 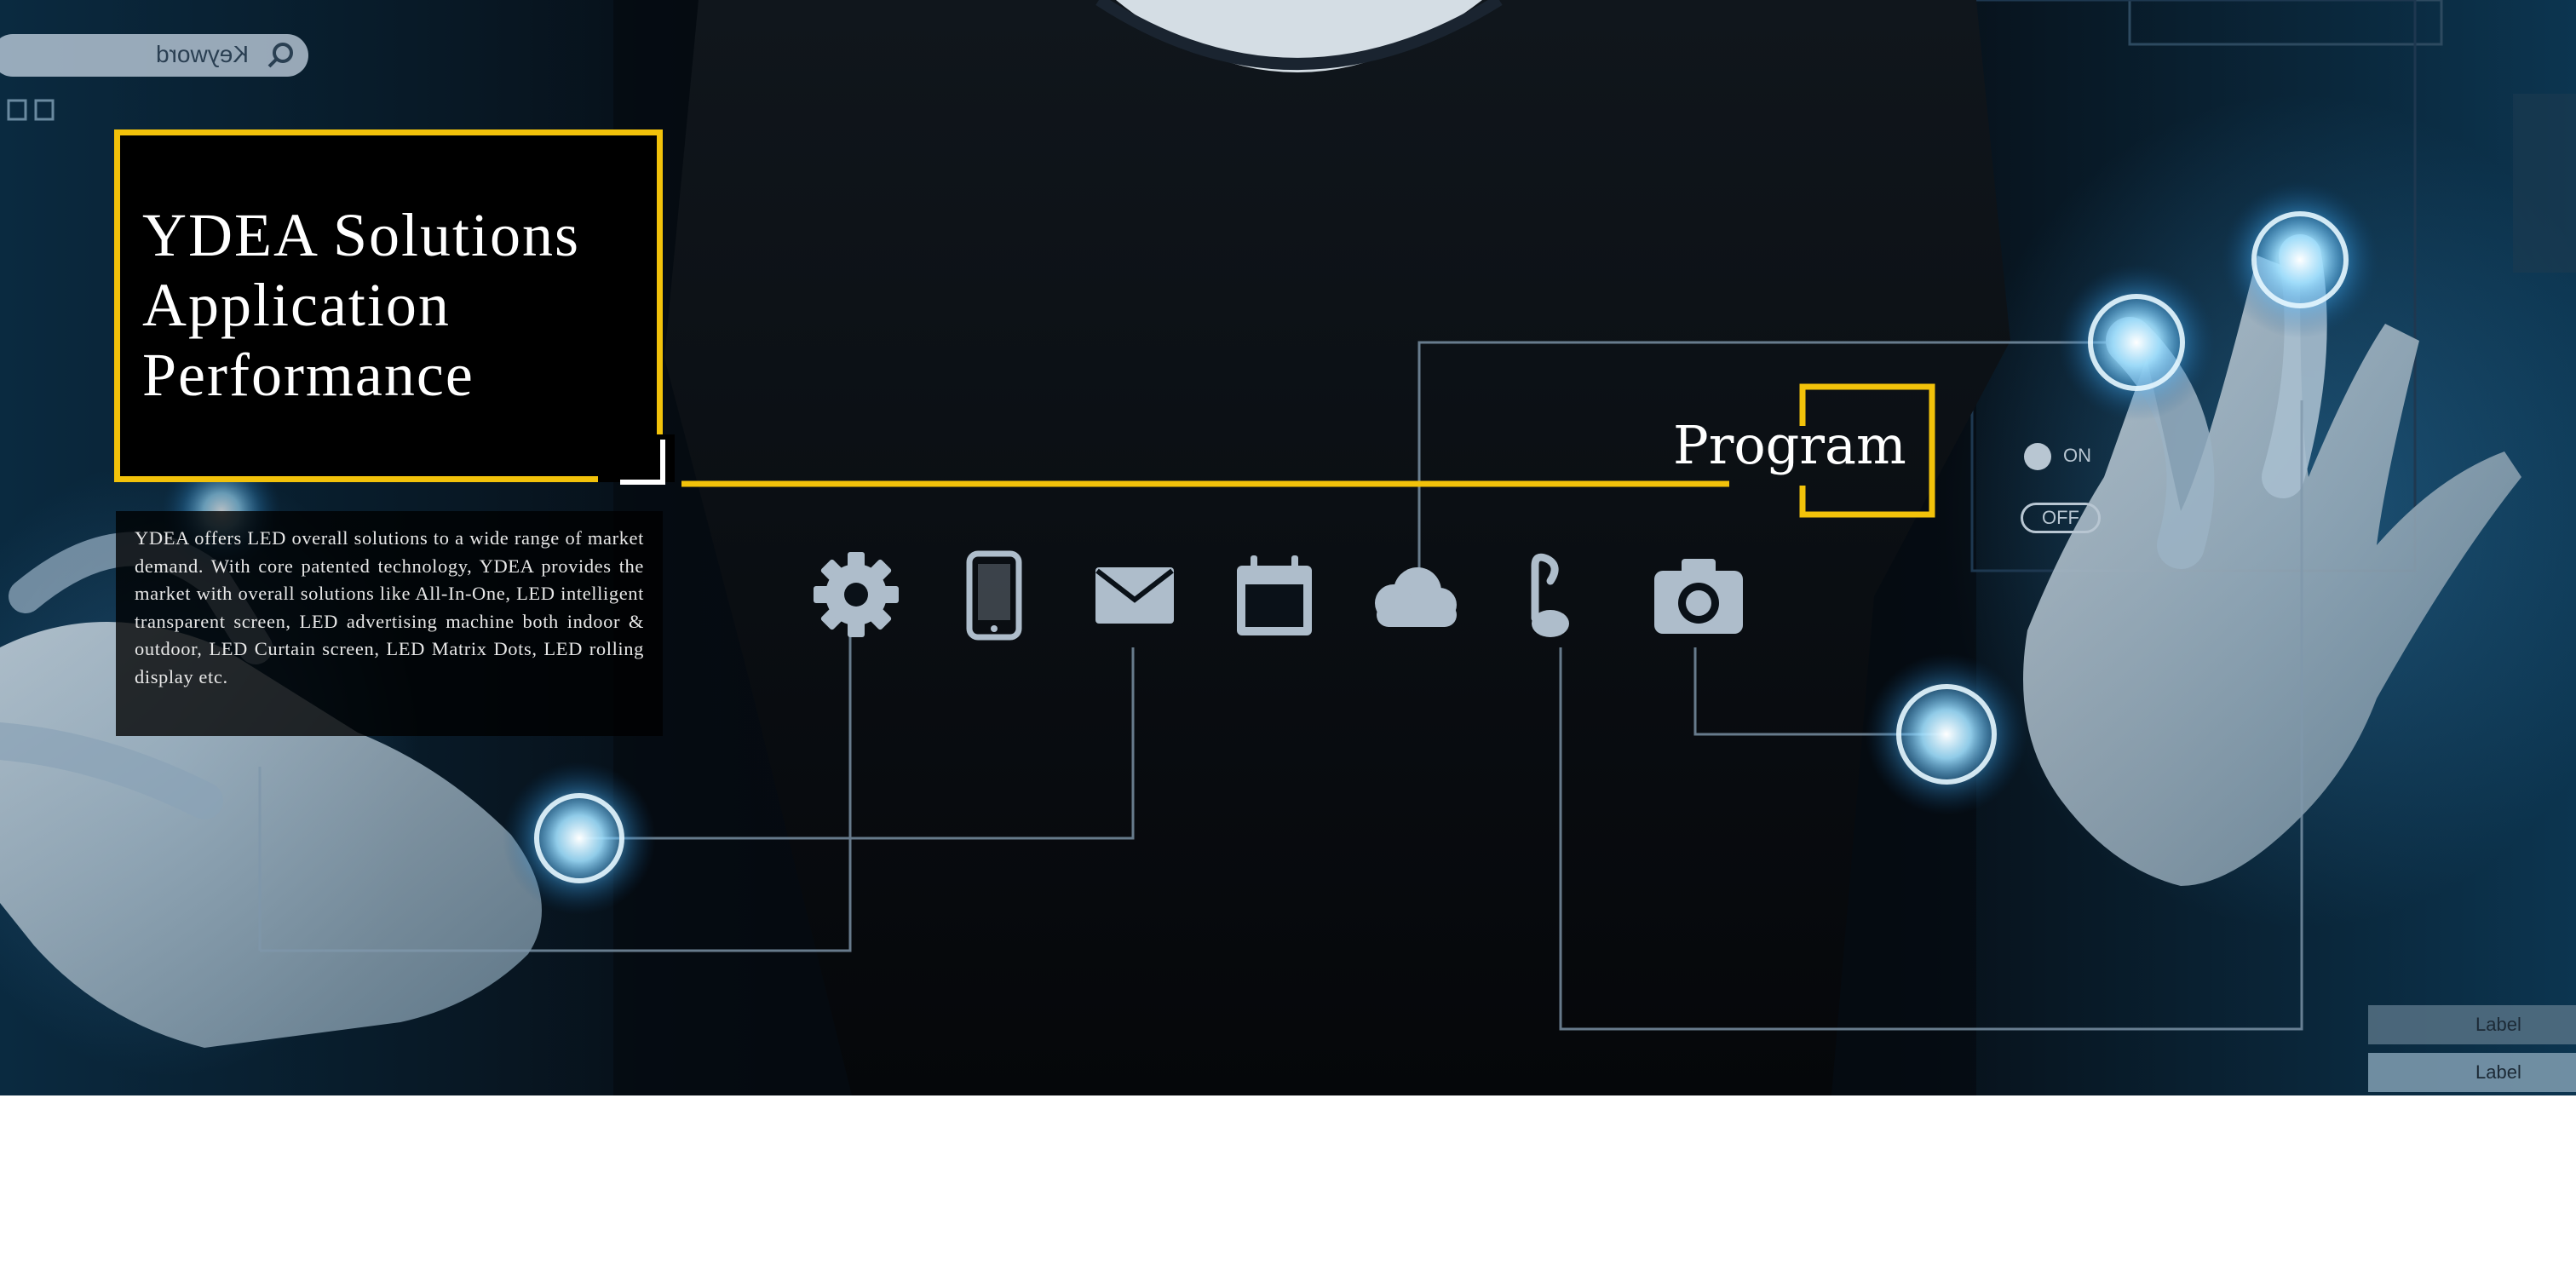 I want to click on background-search-field: Keyword, so click(x=154, y=56).